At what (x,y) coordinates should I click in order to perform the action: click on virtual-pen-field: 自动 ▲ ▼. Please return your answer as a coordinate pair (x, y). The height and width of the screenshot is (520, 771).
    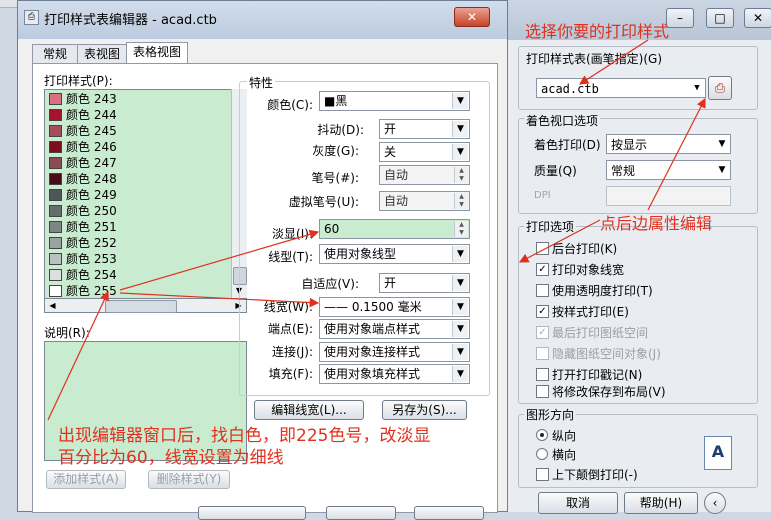
    Looking at the image, I should click on (424, 201).